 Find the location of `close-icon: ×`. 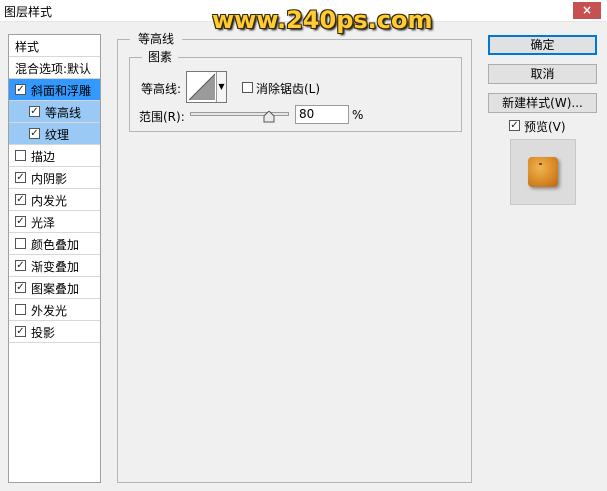

close-icon: × is located at coordinates (587, 10).